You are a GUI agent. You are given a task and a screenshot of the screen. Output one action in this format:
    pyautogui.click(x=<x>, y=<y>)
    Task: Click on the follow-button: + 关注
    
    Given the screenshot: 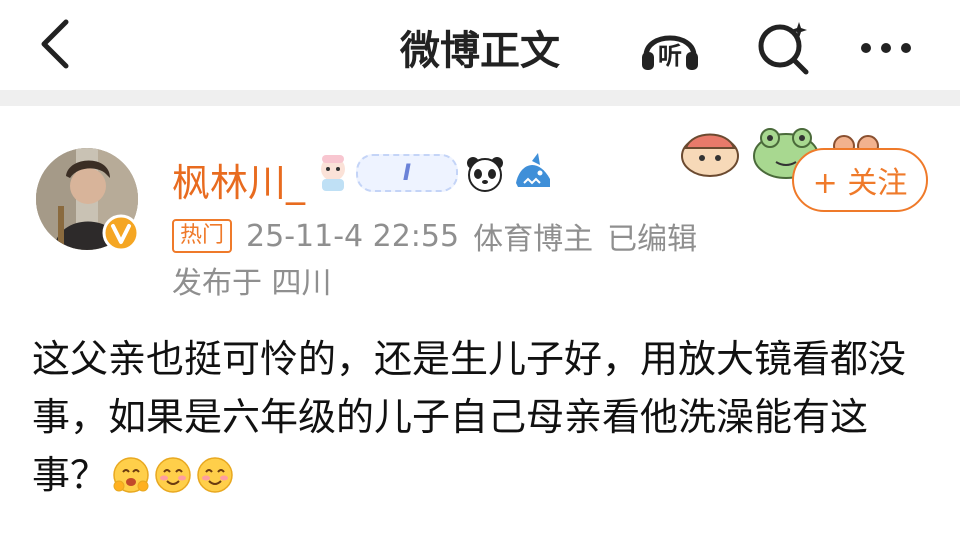 What is the action you would take?
    pyautogui.click(x=860, y=180)
    